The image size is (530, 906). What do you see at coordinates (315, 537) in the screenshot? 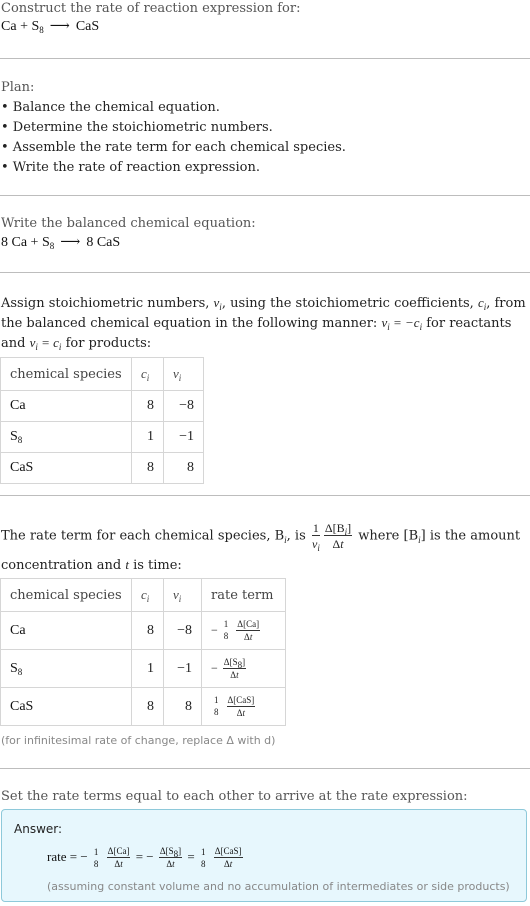
I see `rate-term-fraction: 1 νi` at bounding box center [315, 537].